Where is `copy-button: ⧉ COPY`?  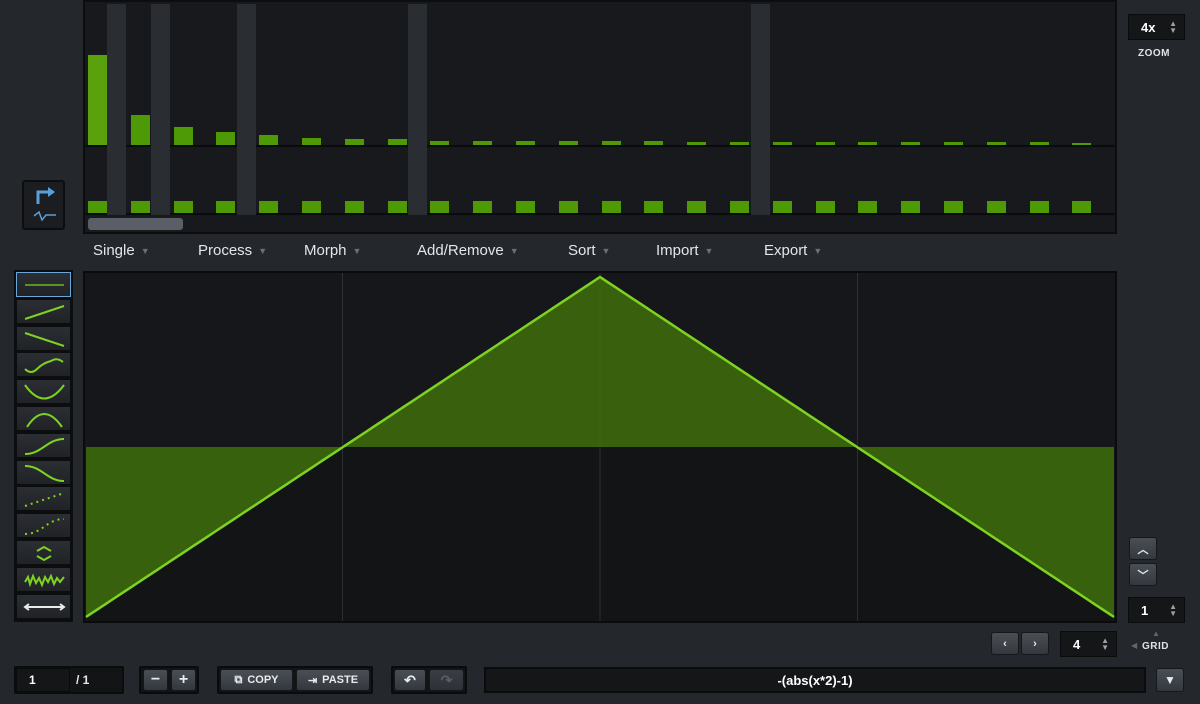 copy-button: ⧉ COPY is located at coordinates (256, 680).